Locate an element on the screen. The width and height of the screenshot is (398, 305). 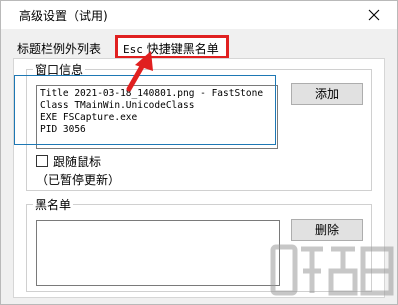
close-icon is located at coordinates (374, 15).